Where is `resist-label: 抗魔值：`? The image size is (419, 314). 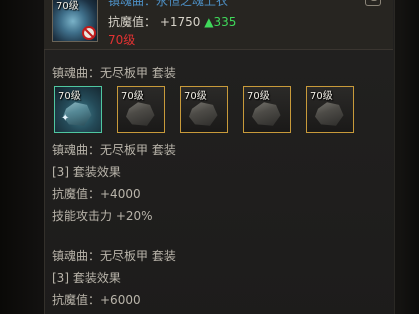 resist-label: 抗魔值： is located at coordinates (132, 22).